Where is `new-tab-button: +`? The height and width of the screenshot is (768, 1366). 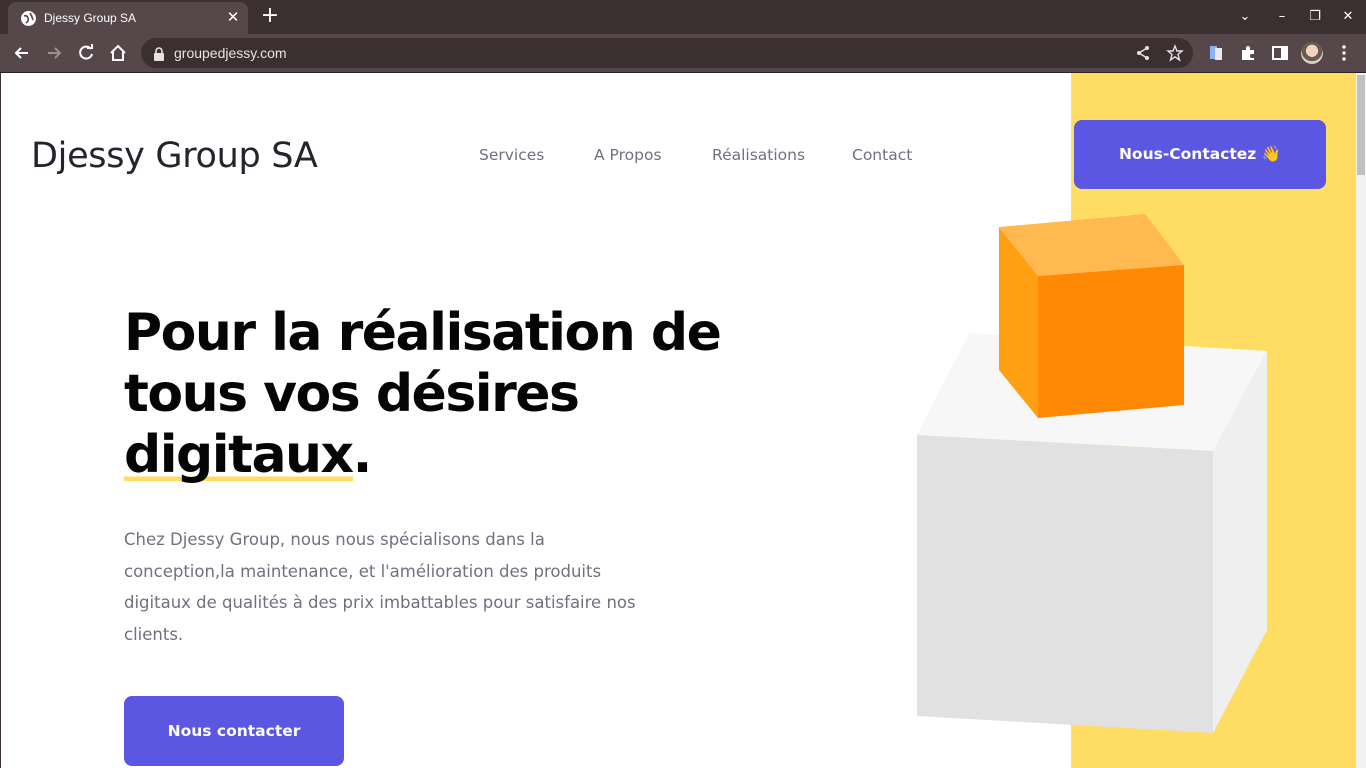
new-tab-button: + is located at coordinates (270, 17).